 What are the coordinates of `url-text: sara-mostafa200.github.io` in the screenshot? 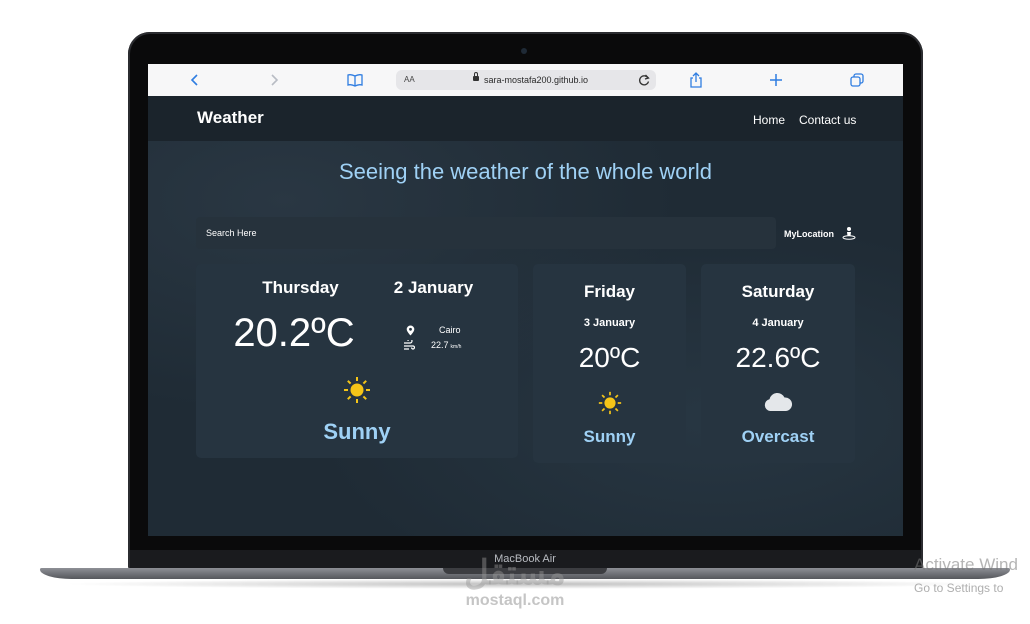 It's located at (536, 80).